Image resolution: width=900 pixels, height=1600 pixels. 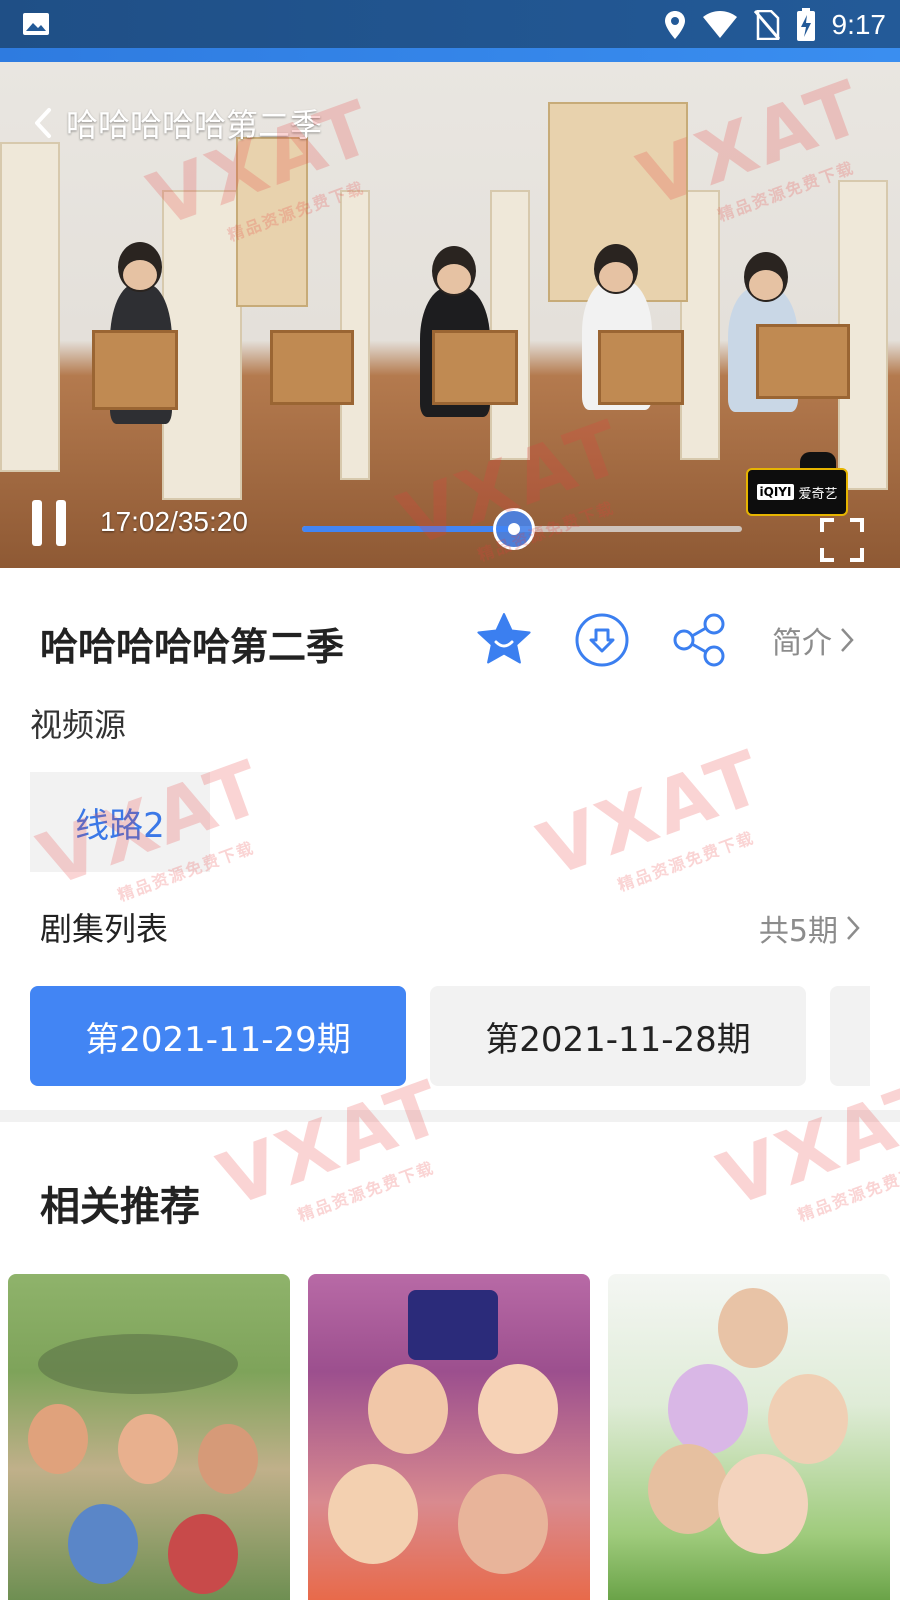 I want to click on iqiyi-logo-mark: iQIYI, so click(x=775, y=492).